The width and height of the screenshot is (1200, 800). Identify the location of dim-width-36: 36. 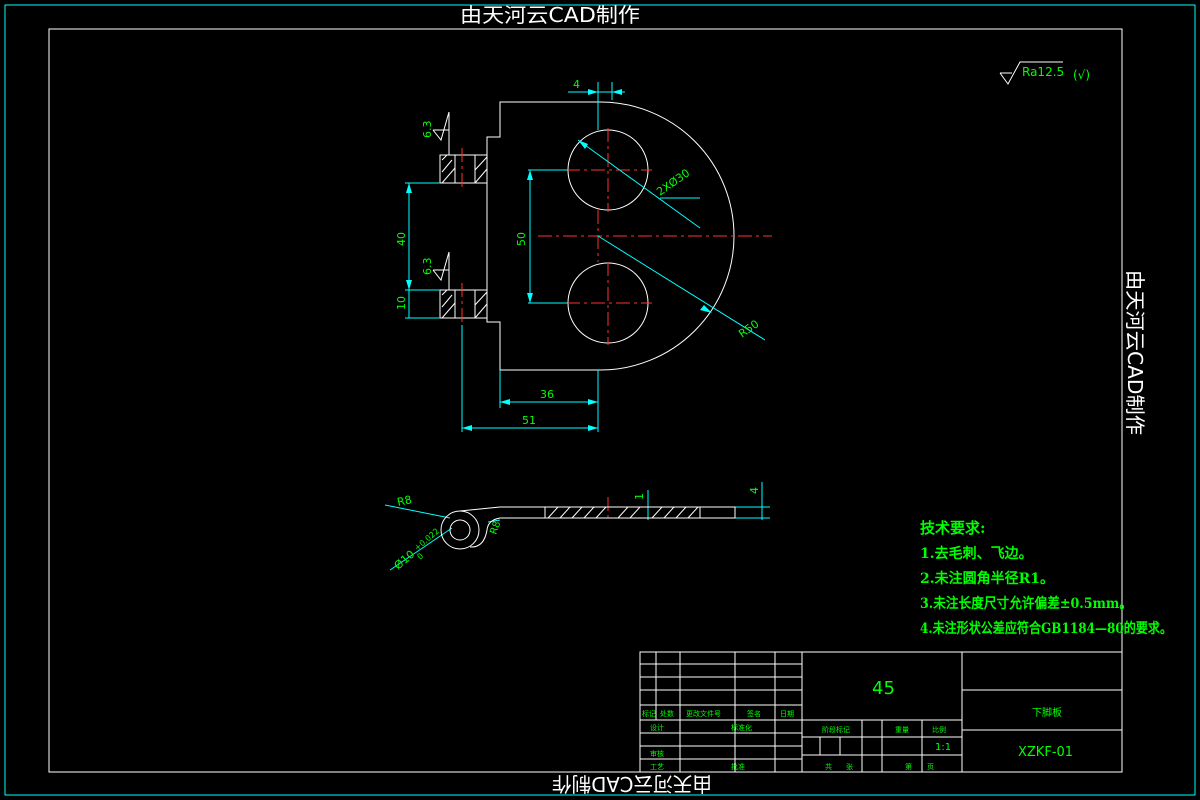
(547, 394).